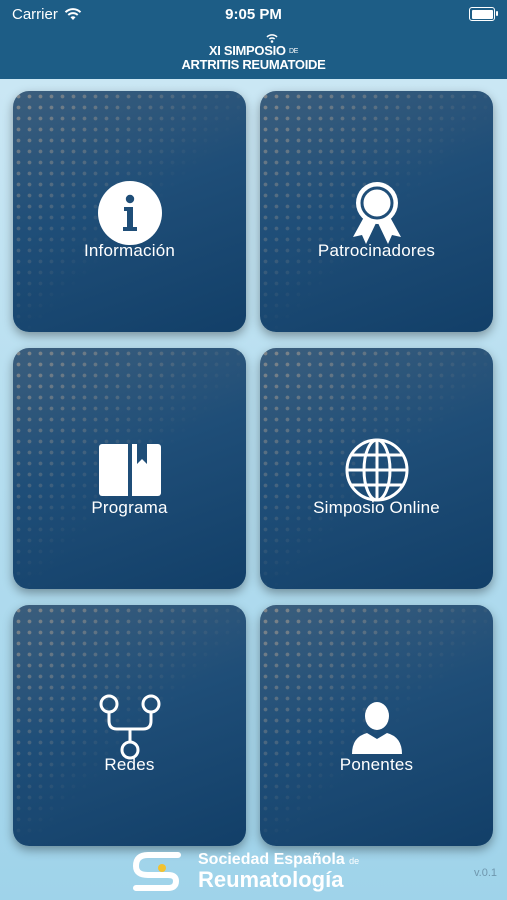 The image size is (507, 900). Describe the element at coordinates (271, 859) in the screenshot. I see `org-name-text: Sociedad Española` at that location.